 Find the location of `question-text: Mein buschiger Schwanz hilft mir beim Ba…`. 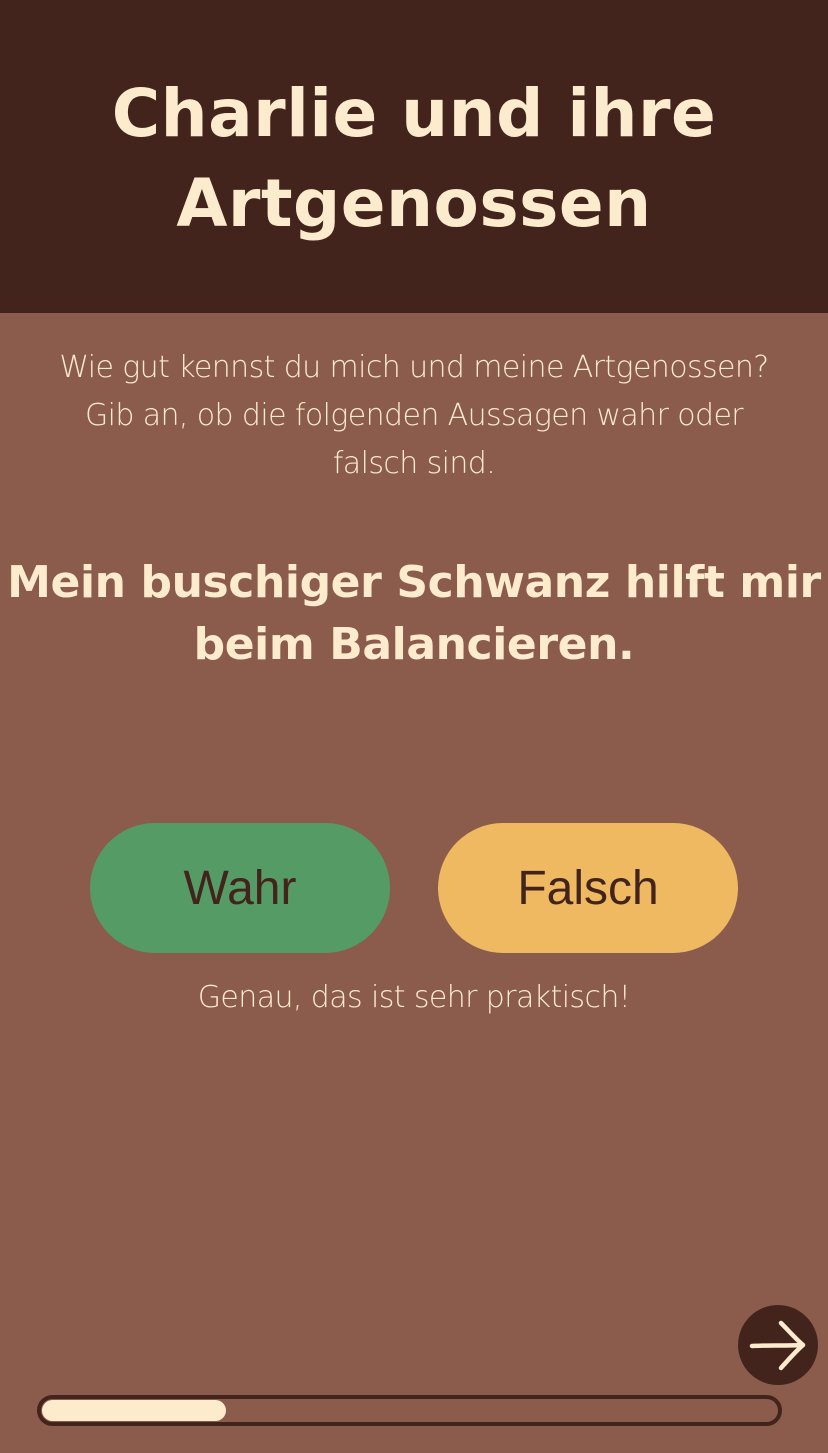

question-text: Mein buschiger Schwanz hilft mir beim Ba… is located at coordinates (414, 613).